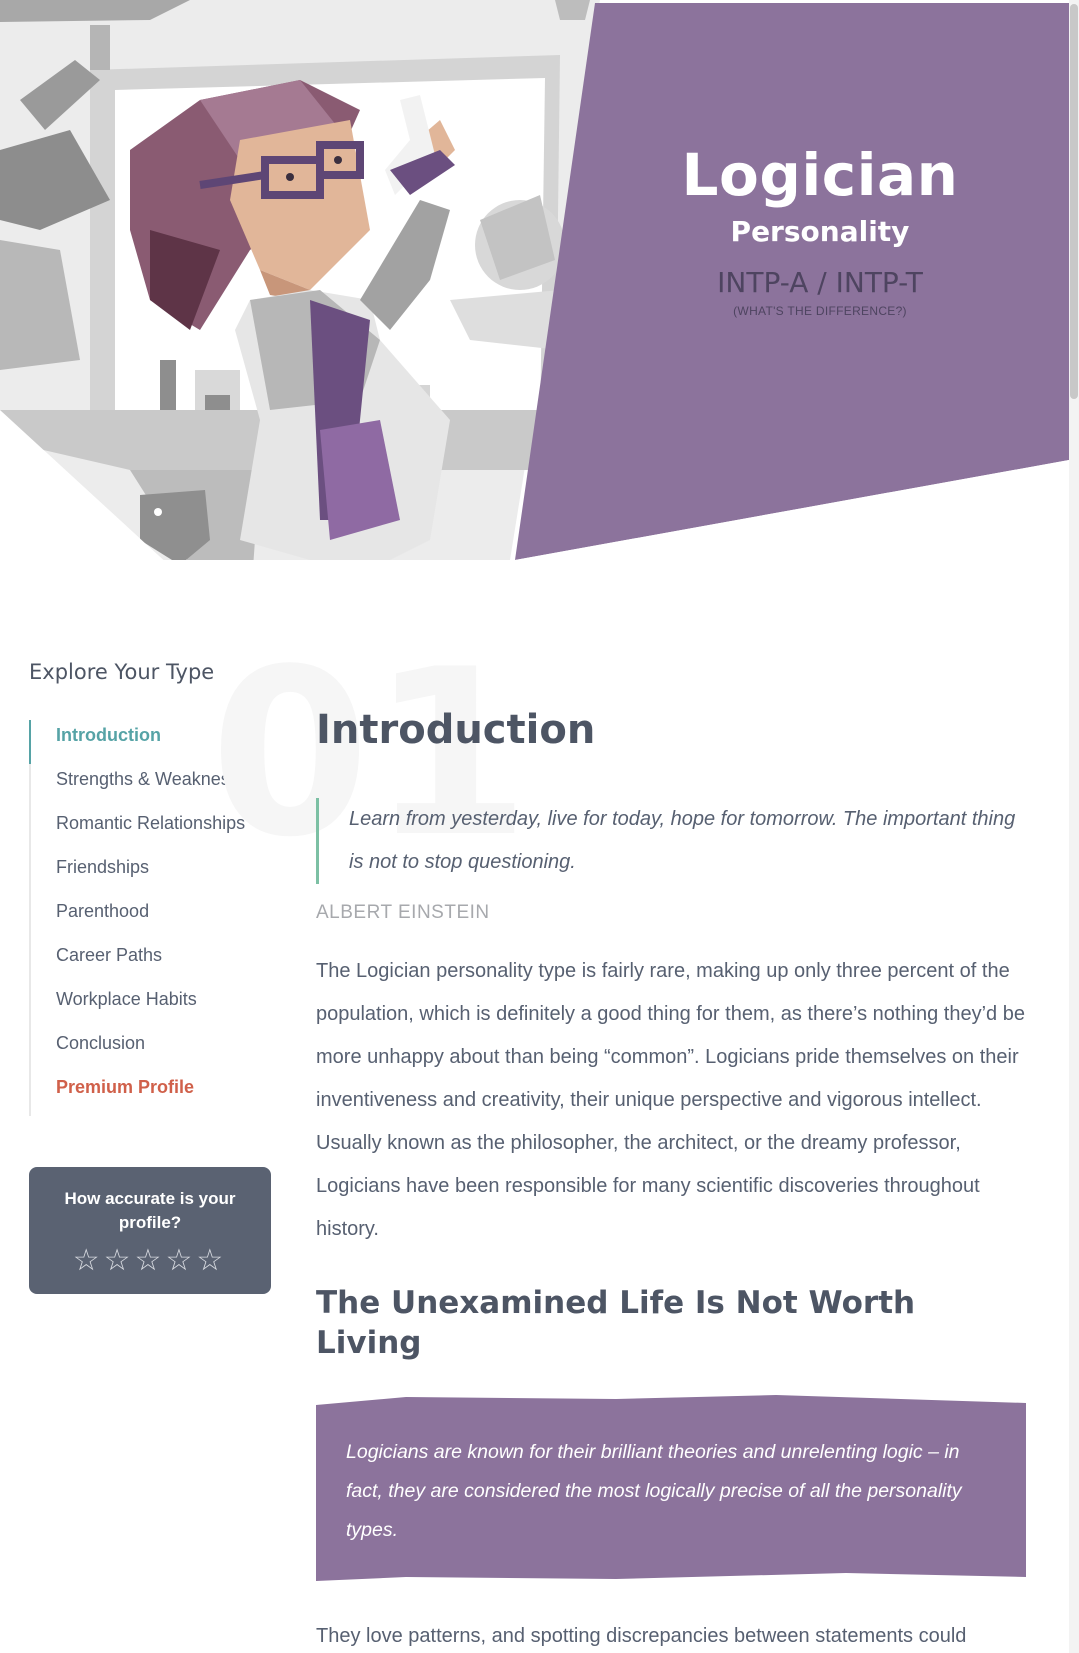 The image size is (1079, 1653). Describe the element at coordinates (155, 918) in the screenshot. I see `sidebar-item-parenthood: Parenthood` at that location.